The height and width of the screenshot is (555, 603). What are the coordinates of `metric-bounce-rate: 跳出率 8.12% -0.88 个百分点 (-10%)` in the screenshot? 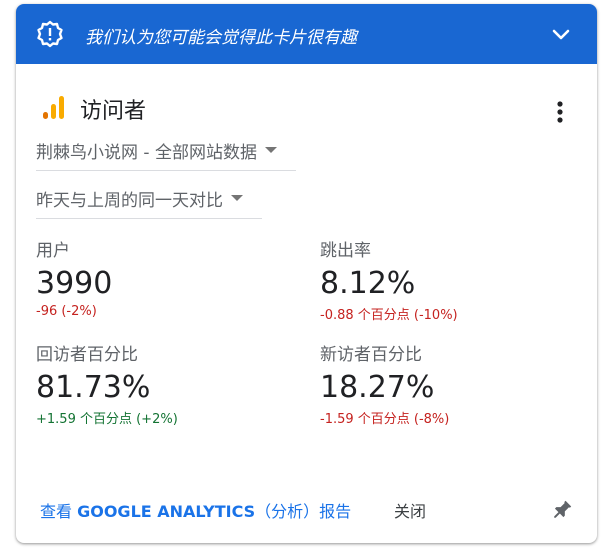 It's located at (389, 279).